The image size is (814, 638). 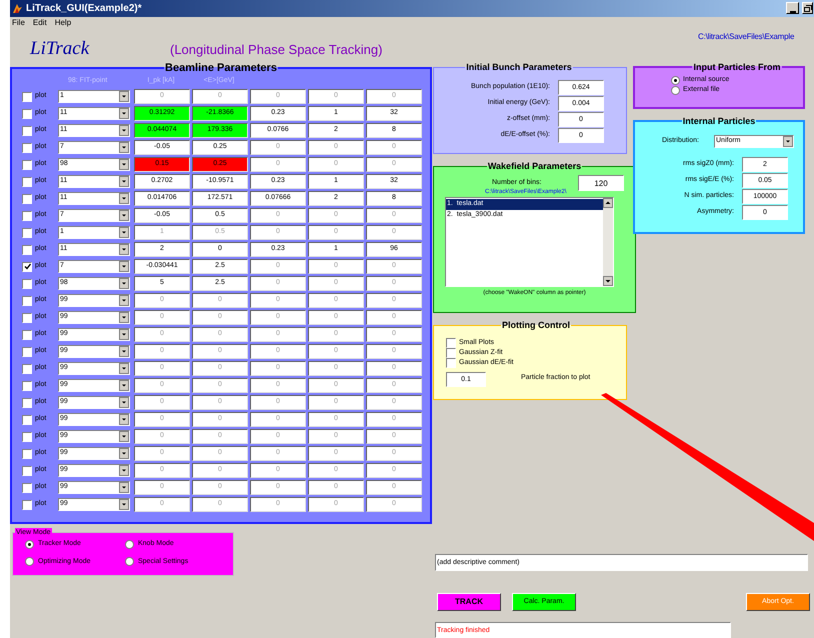 What do you see at coordinates (792, 8) in the screenshot?
I see `minimize-button` at bounding box center [792, 8].